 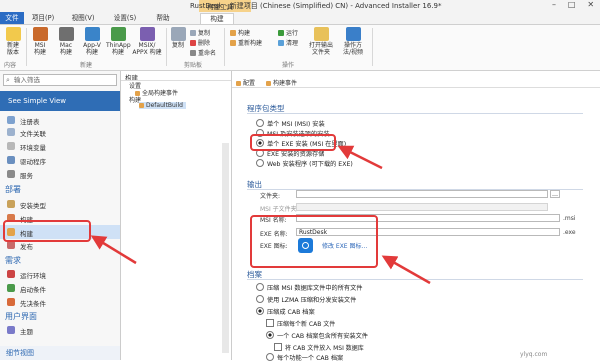 I want to click on watermark: ylyq.com, so click(x=534, y=354).